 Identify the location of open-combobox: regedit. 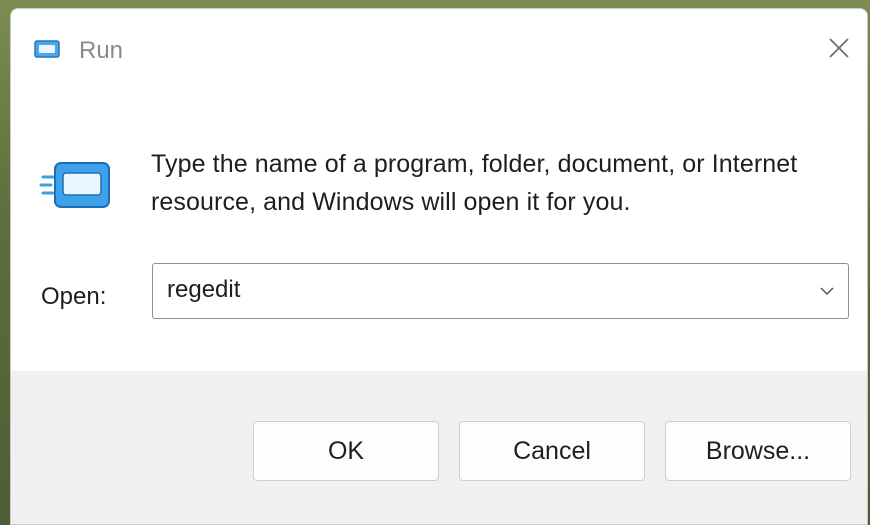
(500, 291).